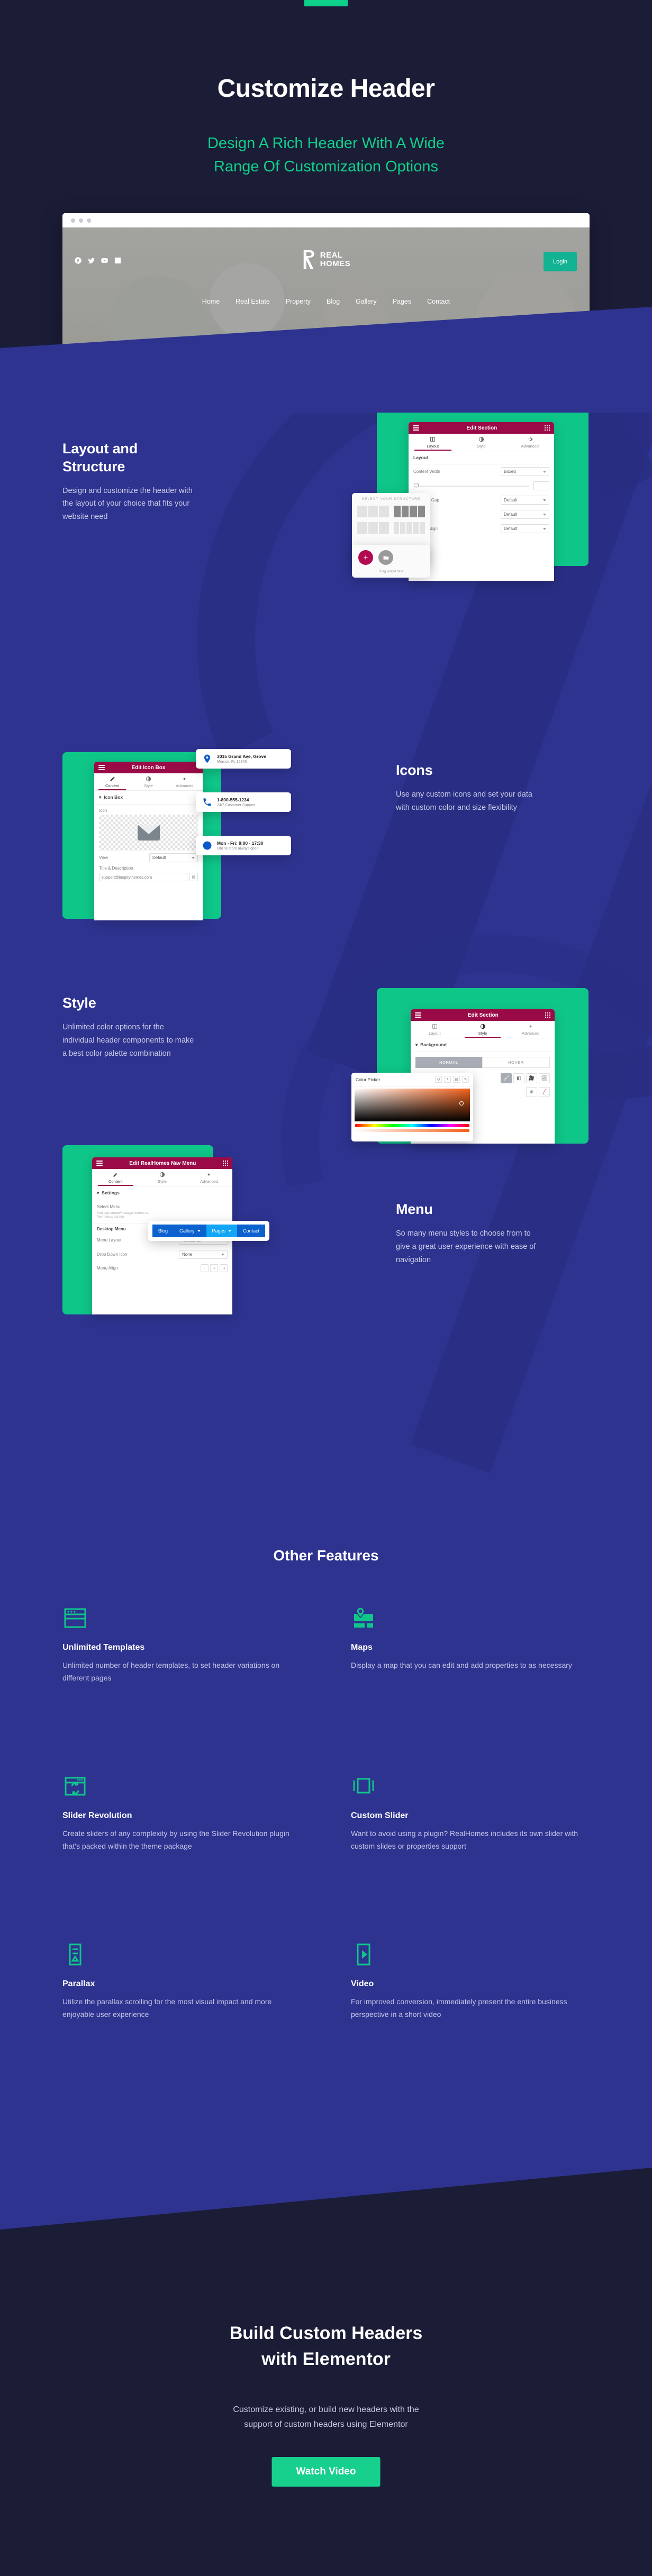  What do you see at coordinates (544, 1078) in the screenshot?
I see `bg-slideshow-icon: 🖼` at bounding box center [544, 1078].